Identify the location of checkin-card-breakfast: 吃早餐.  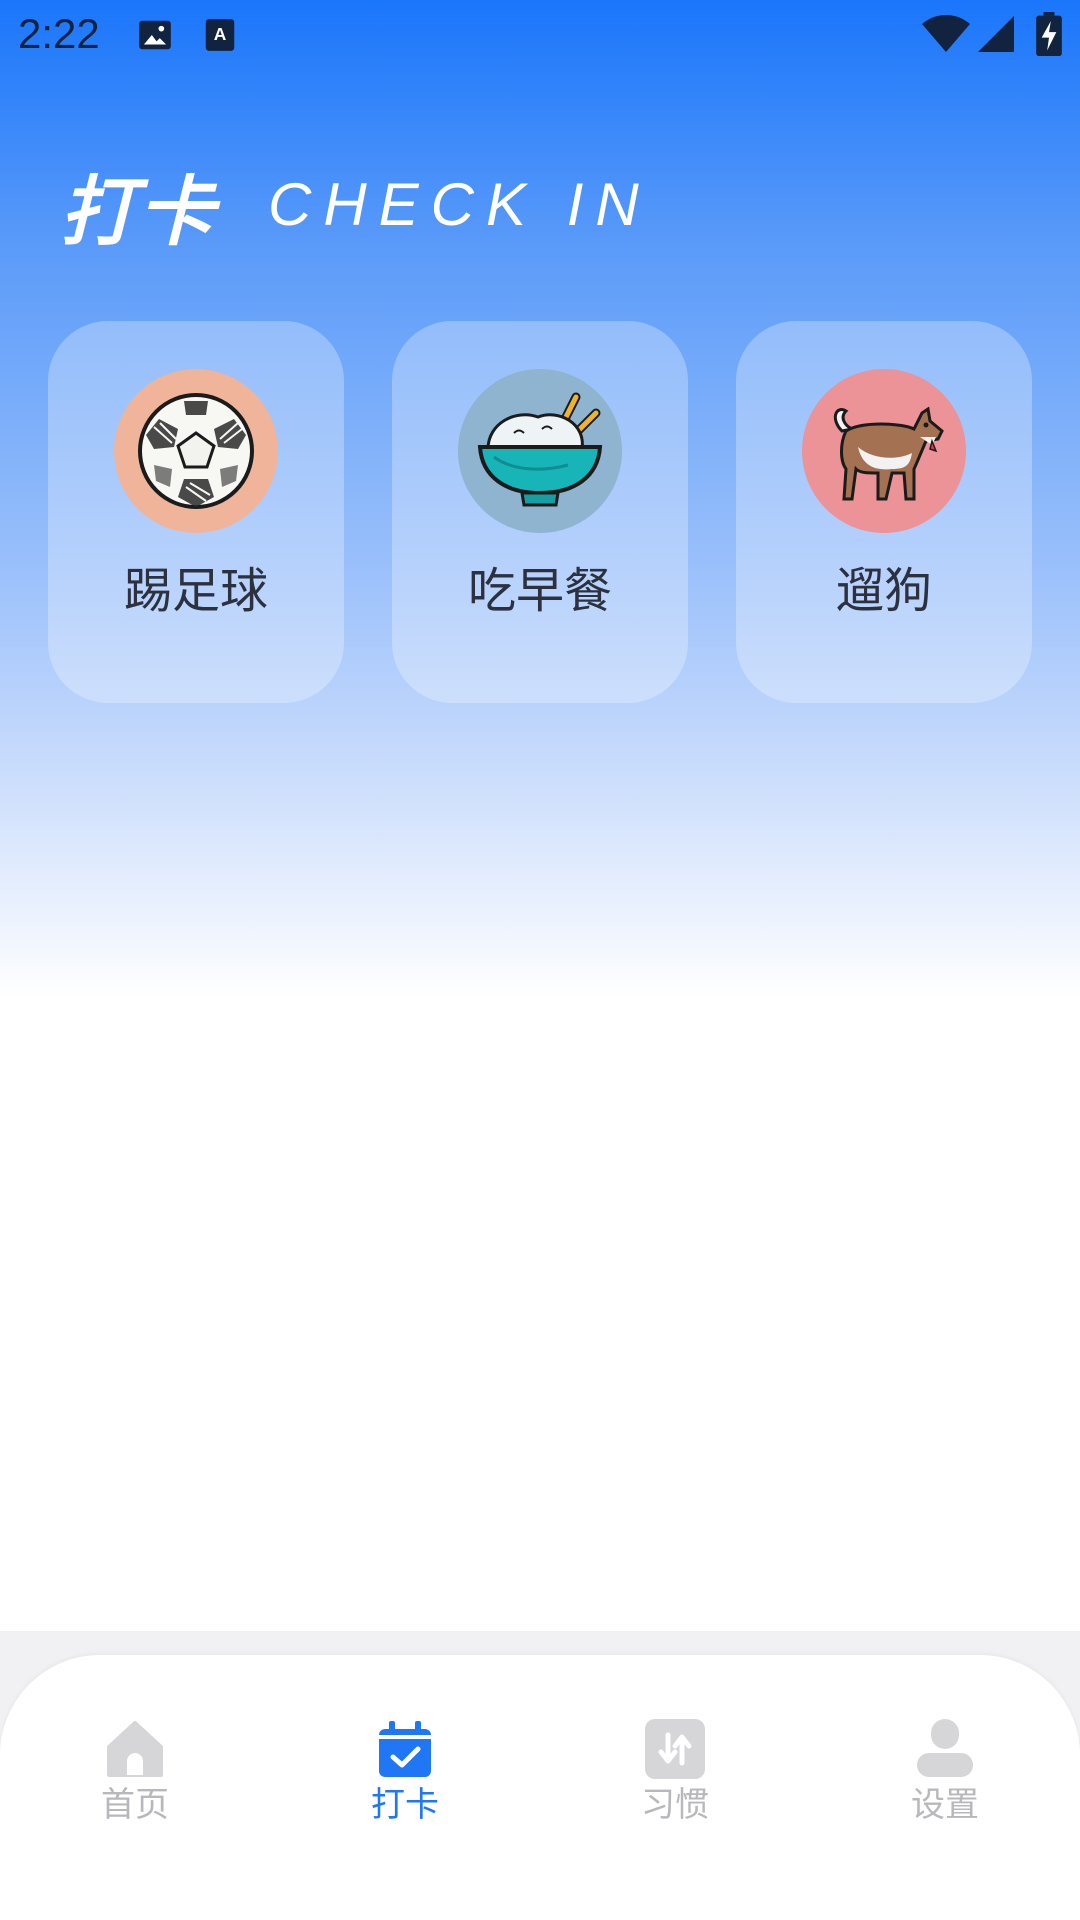
(540, 512).